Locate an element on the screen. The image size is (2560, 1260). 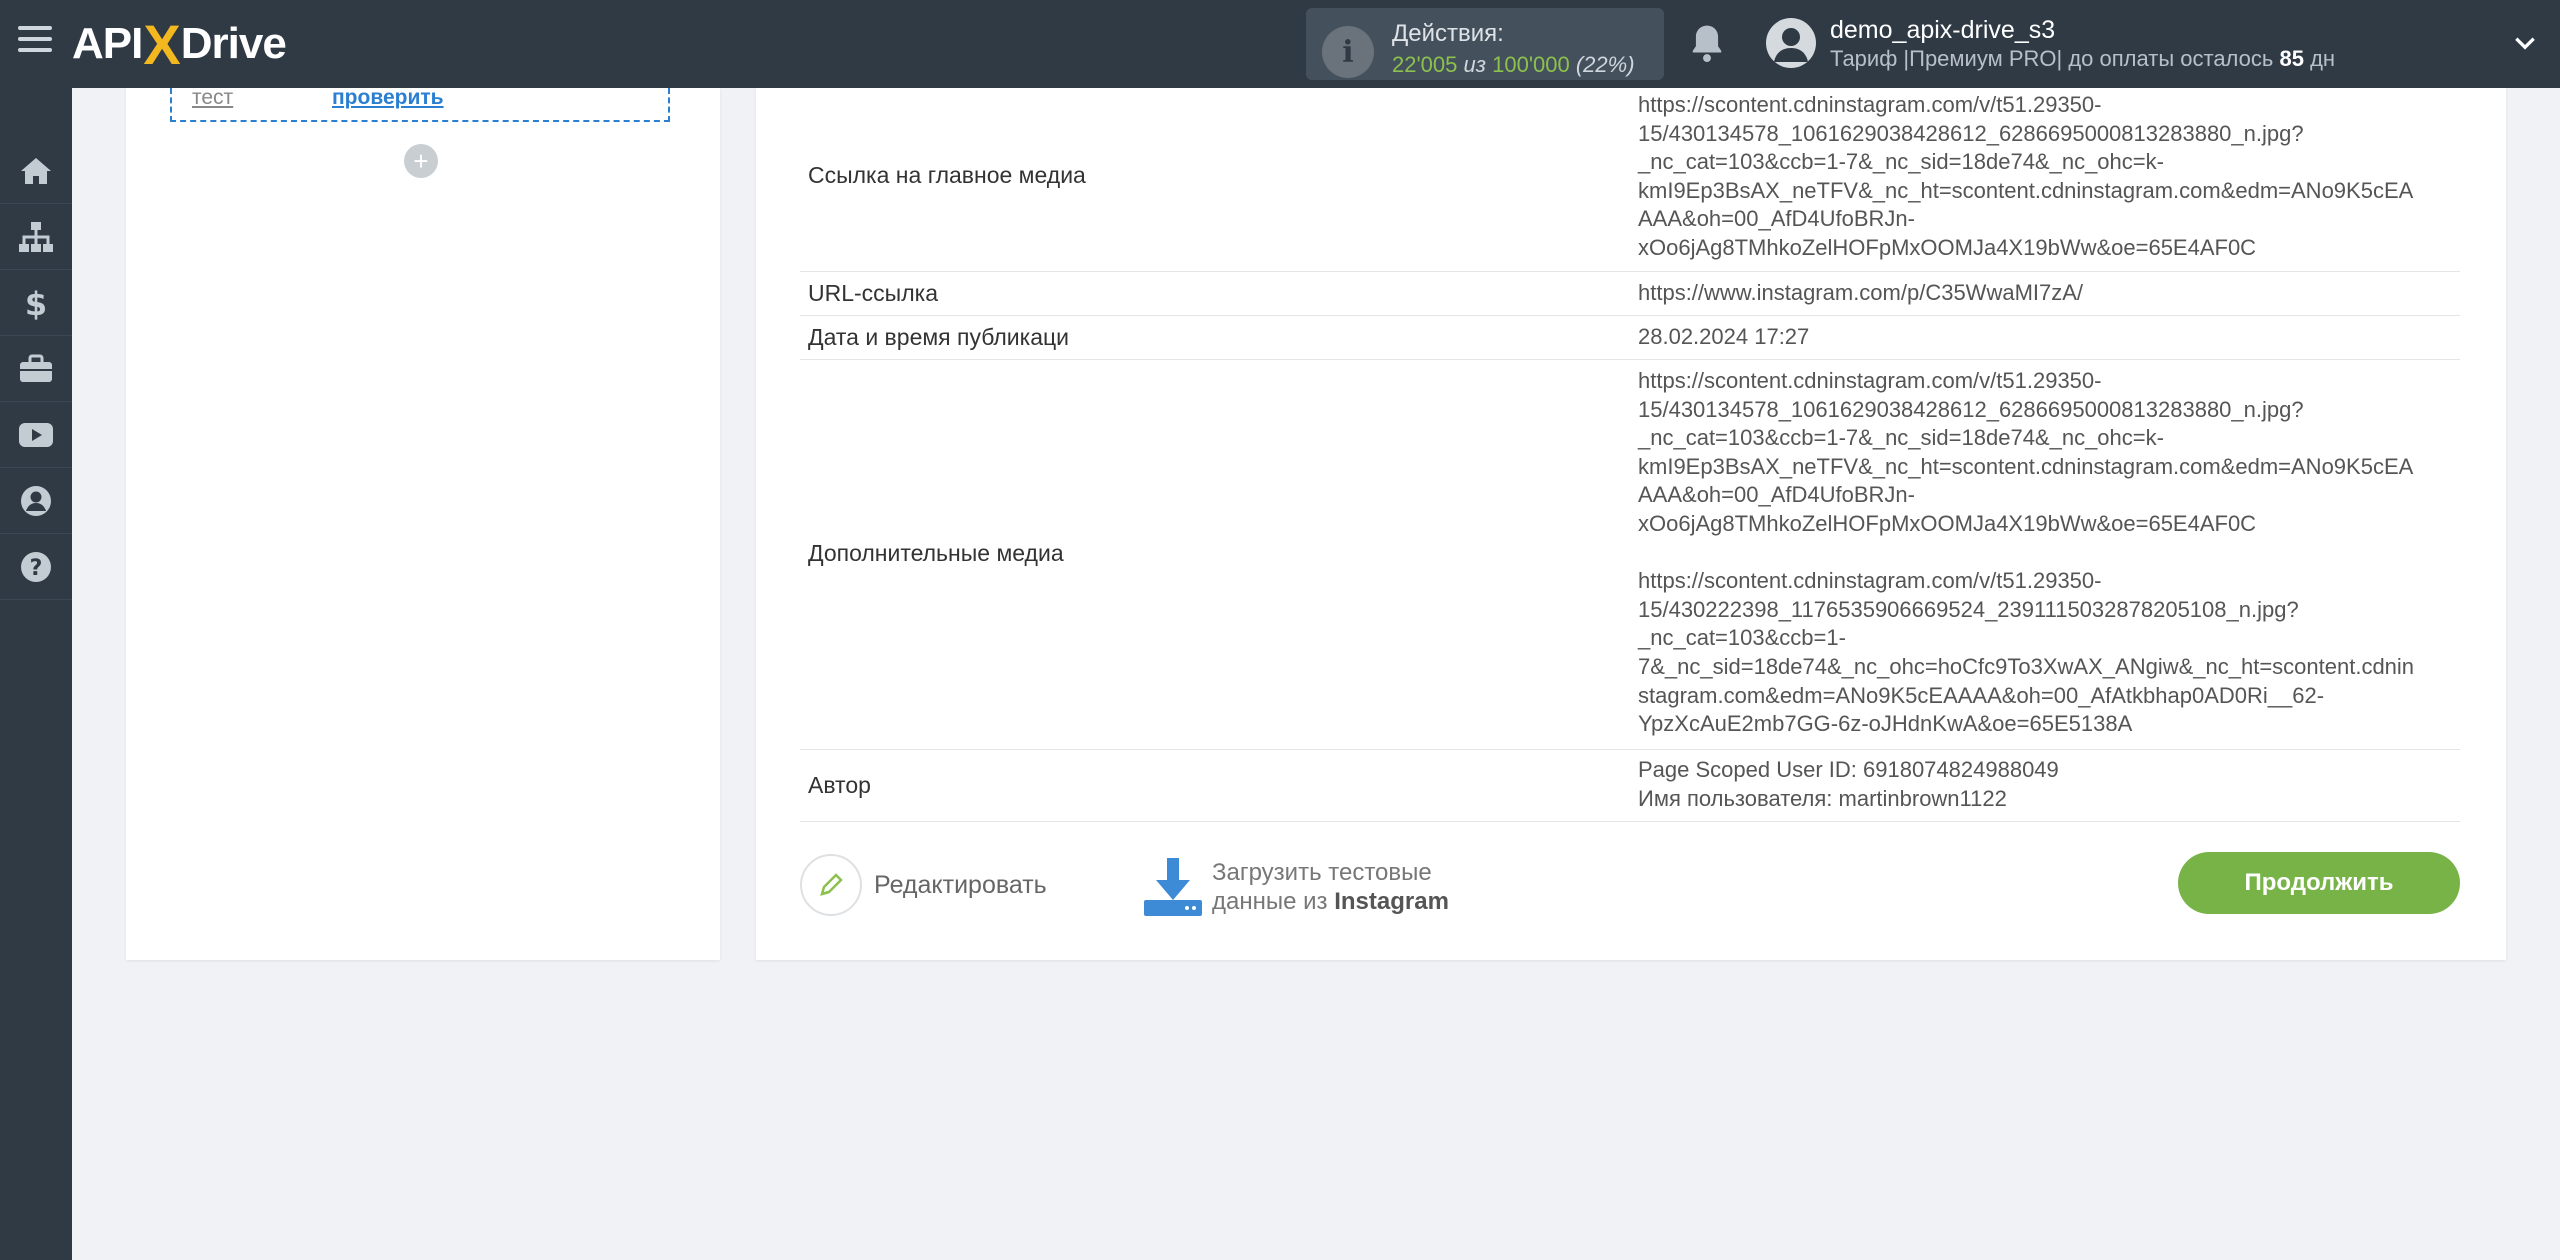
menu-icon is located at coordinates (35, 43).